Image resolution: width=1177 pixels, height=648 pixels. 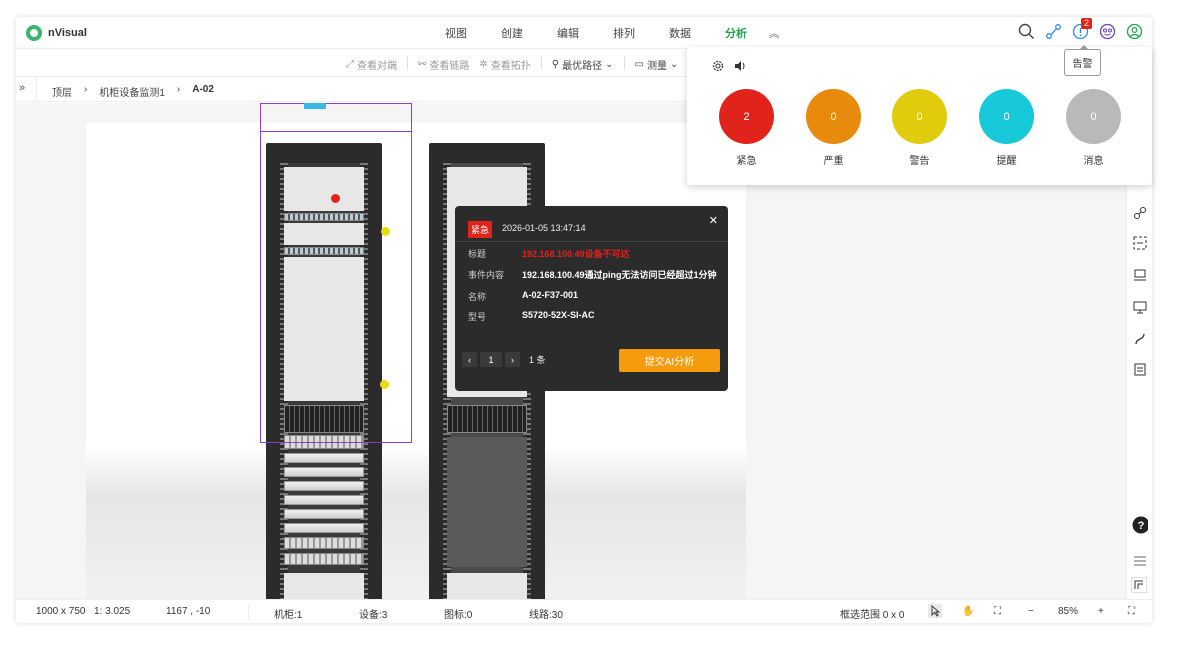 I want to click on warning-count: 0, so click(x=919, y=116).